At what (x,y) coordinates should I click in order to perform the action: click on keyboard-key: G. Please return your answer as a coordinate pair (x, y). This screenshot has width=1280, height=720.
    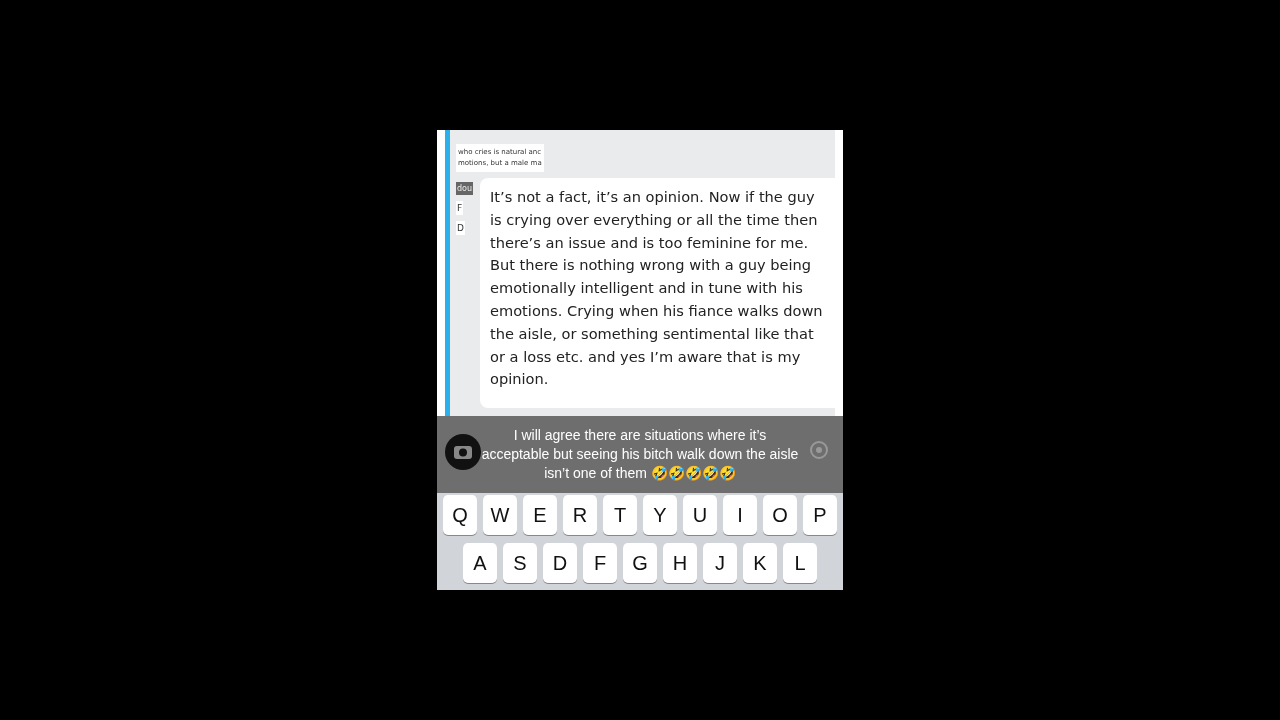
    Looking at the image, I should click on (640, 563).